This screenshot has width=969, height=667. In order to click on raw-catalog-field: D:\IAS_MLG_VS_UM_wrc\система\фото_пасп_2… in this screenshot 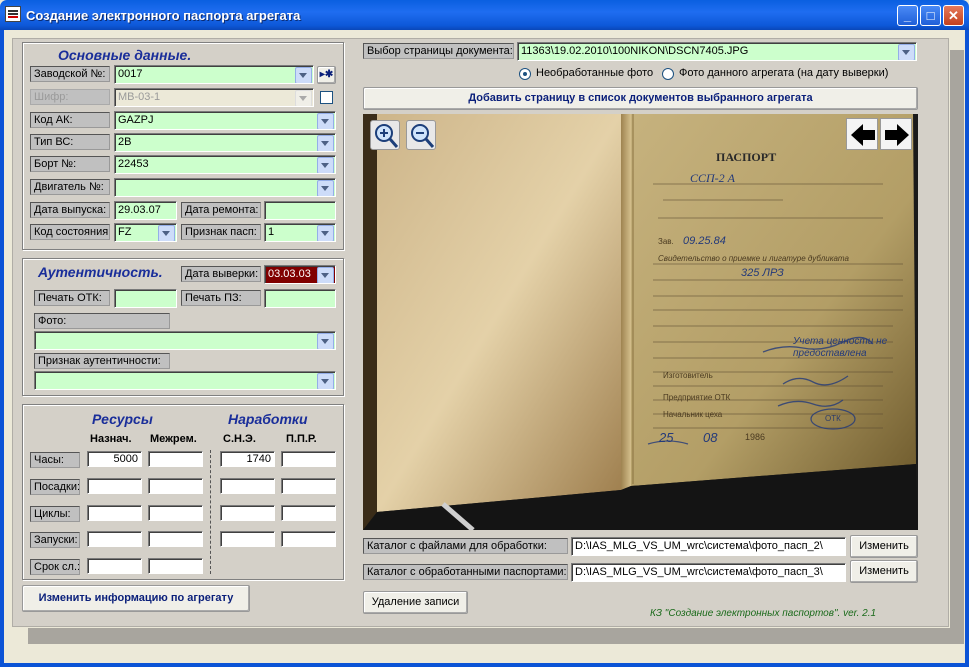, I will do `click(708, 546)`.